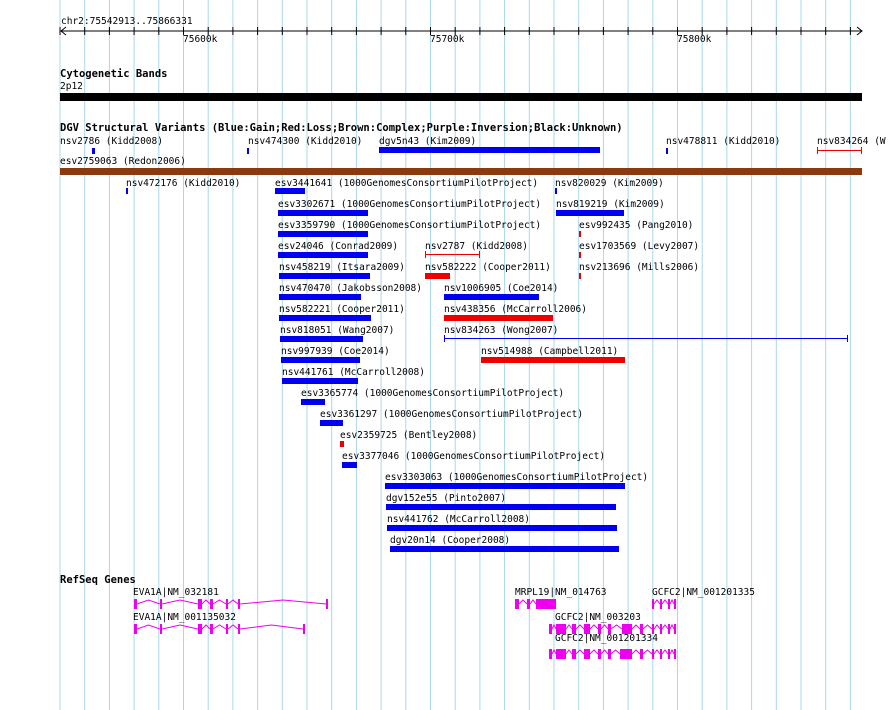 This screenshot has width=890, height=710. Describe the element at coordinates (609, 183) in the screenshot. I see `dgv-variant-label: nsv820029 (Kim2009)` at that location.